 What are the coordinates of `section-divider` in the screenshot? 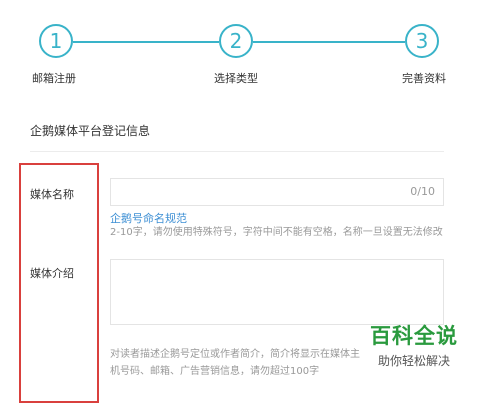 It's located at (237, 151).